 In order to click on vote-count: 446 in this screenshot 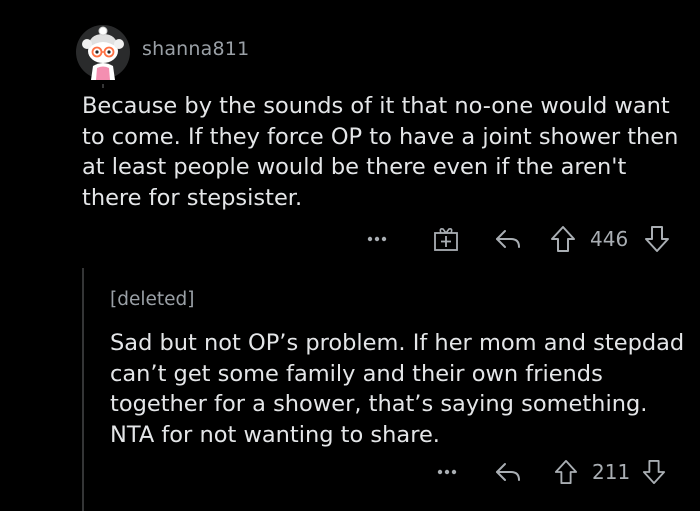, I will do `click(609, 239)`.